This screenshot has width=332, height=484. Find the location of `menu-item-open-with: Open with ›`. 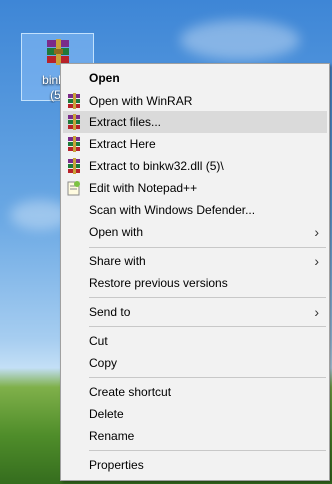

menu-item-open-with: Open with › is located at coordinates (195, 232).